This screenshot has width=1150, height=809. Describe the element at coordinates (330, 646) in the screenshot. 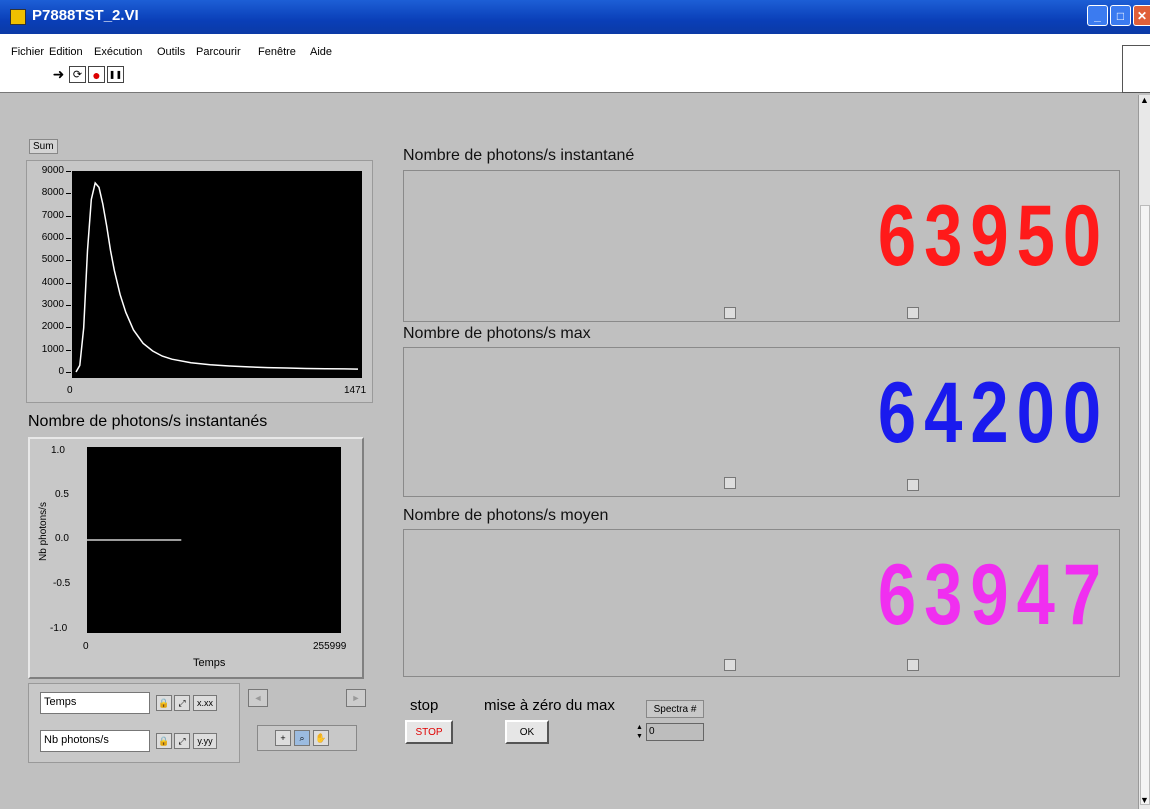

I see `g2-x-tick-max: 255999` at that location.